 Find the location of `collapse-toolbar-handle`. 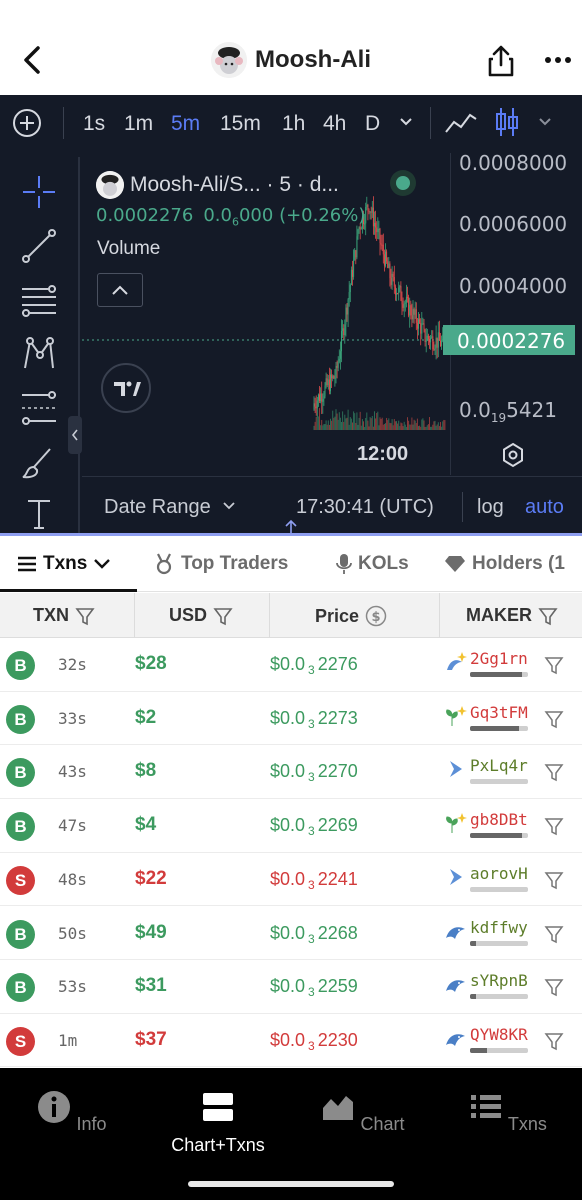

collapse-toolbar-handle is located at coordinates (75, 435).